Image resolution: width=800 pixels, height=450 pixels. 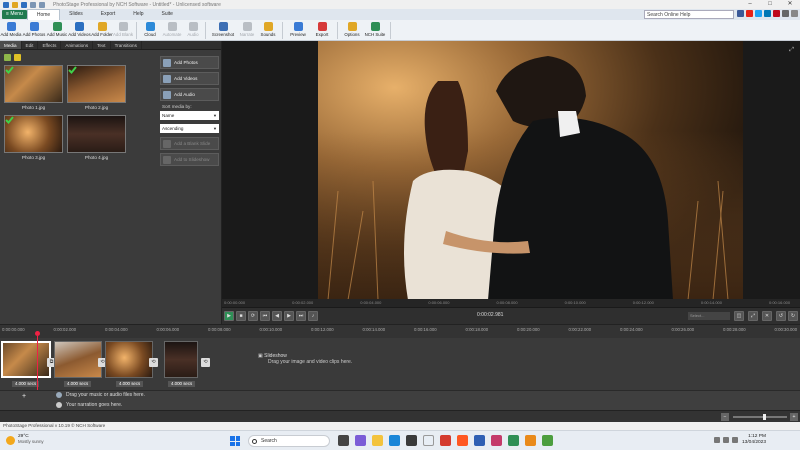 What do you see at coordinates (289, 316) in the screenshot?
I see `step-forward-icon: ▶` at bounding box center [289, 316].